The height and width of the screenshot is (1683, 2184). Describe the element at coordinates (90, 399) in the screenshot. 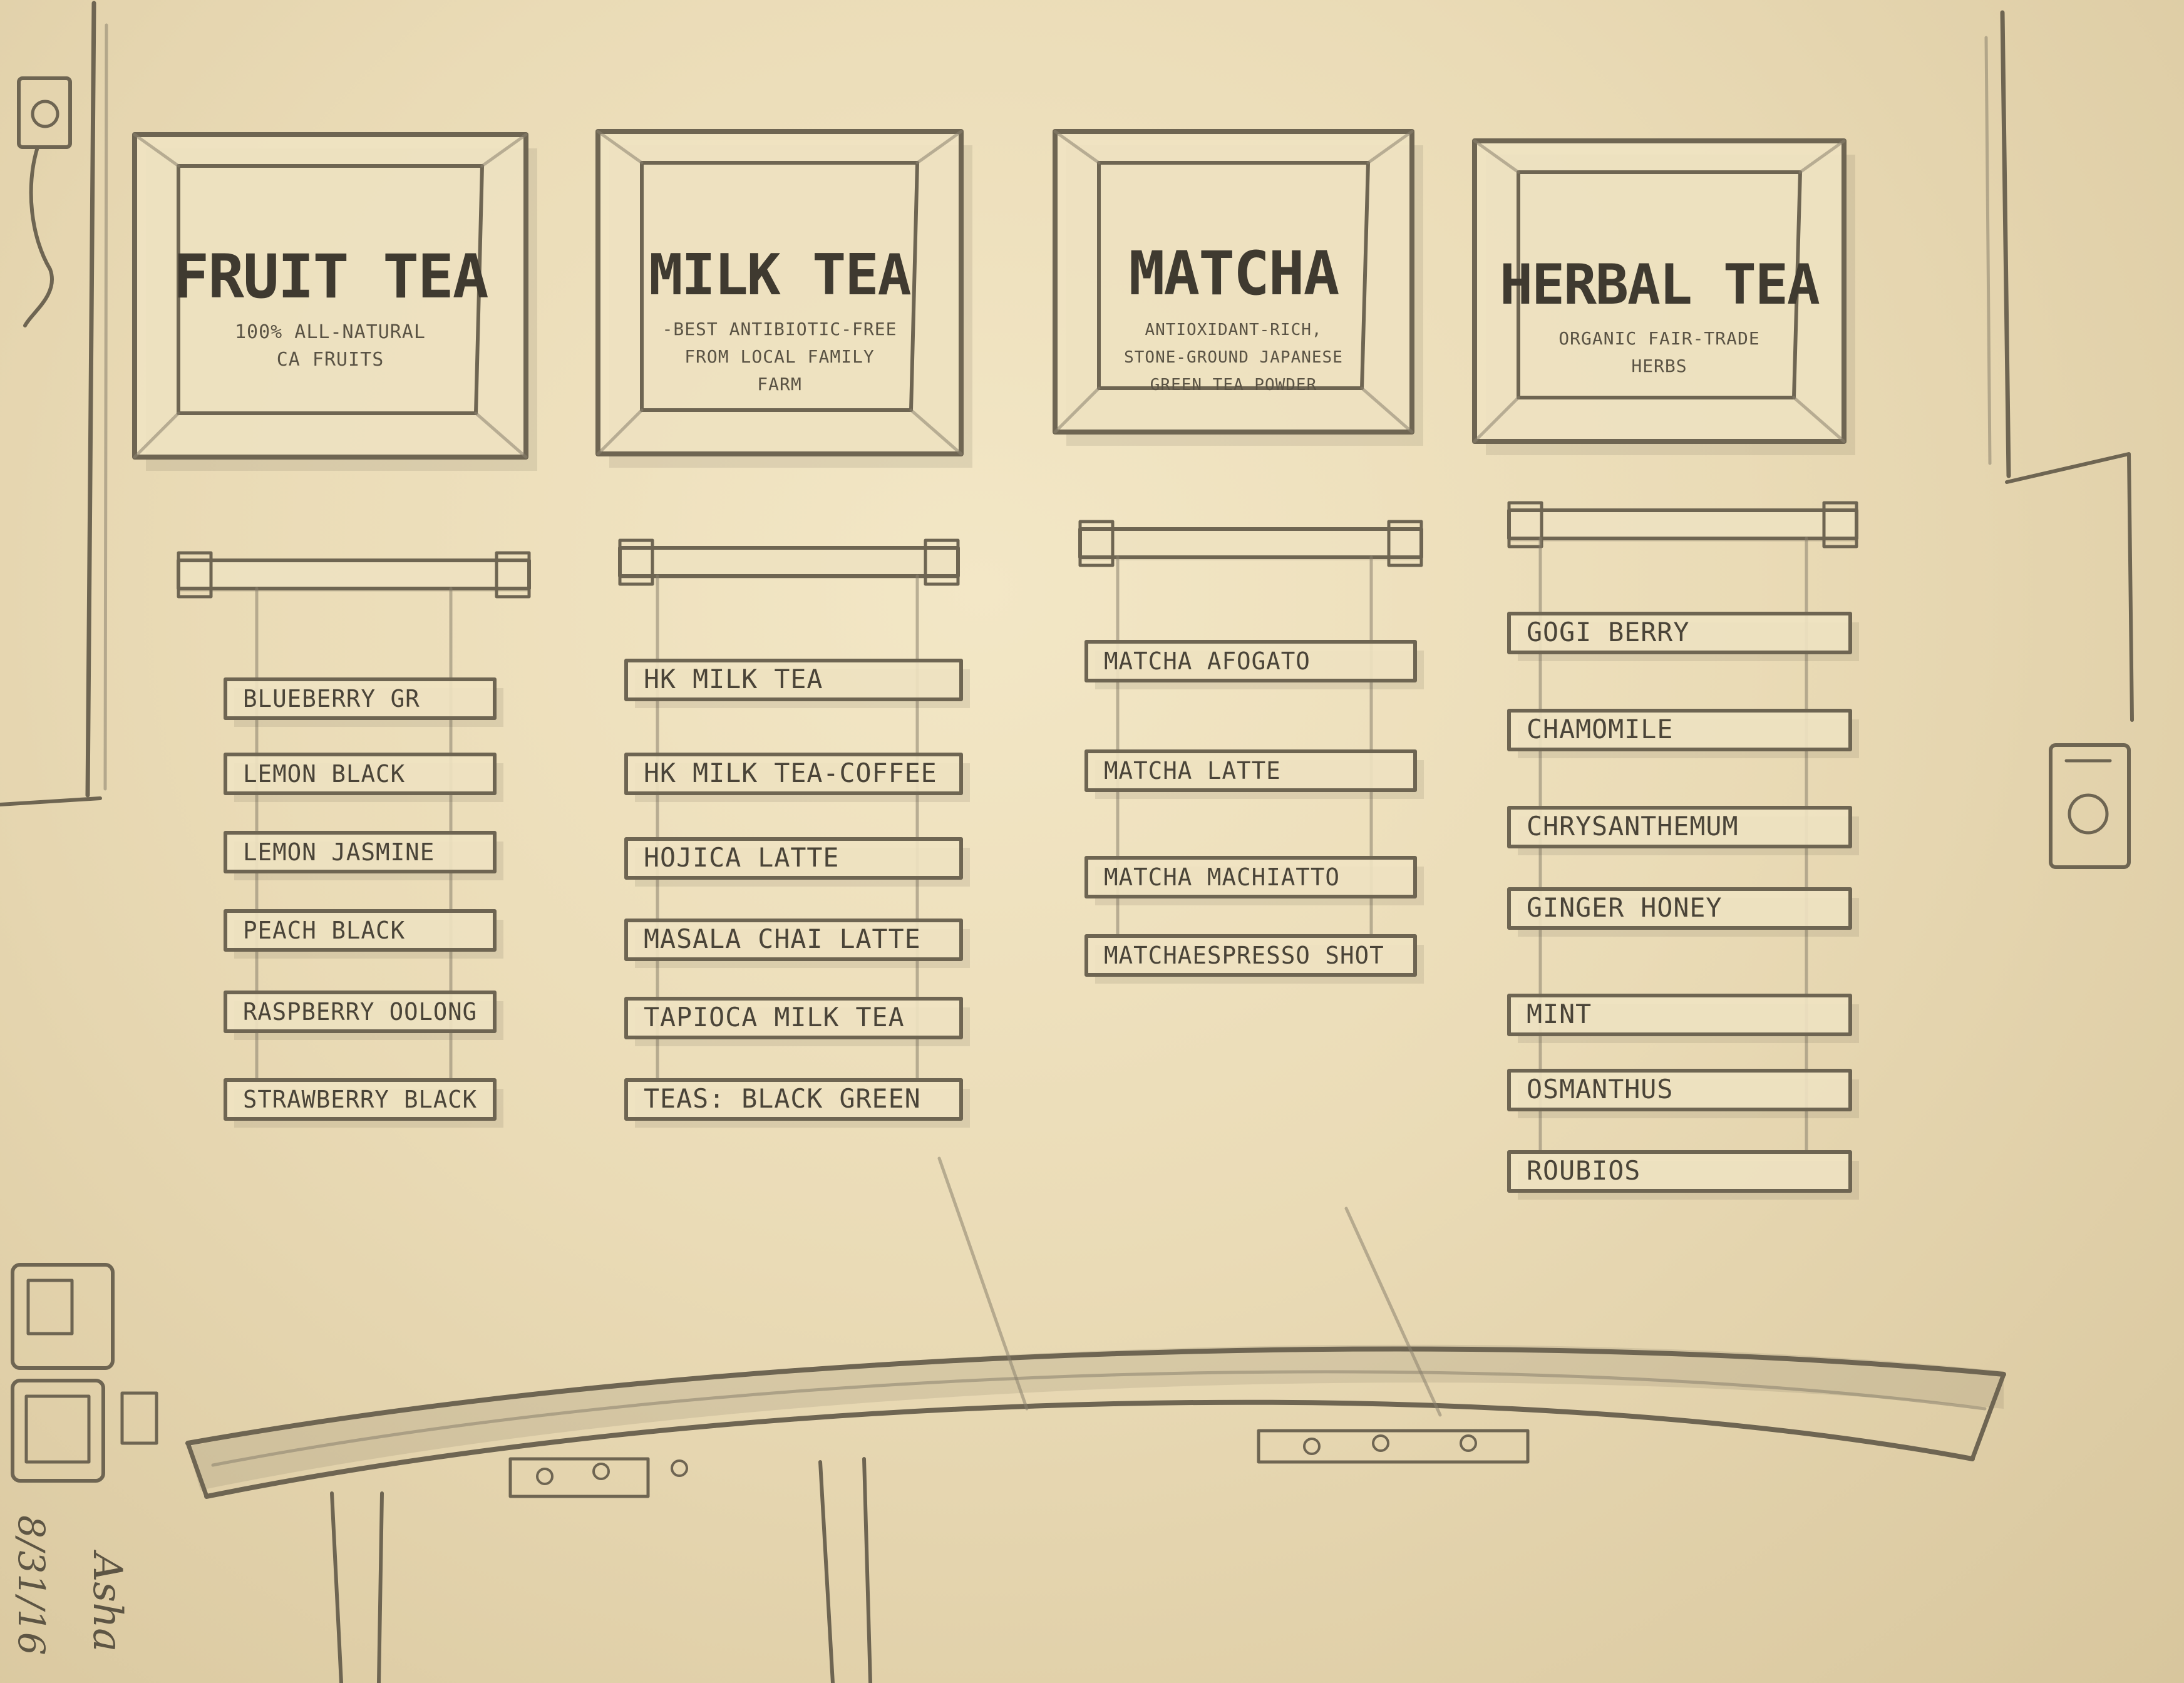

I see `left-wall-edge` at that location.